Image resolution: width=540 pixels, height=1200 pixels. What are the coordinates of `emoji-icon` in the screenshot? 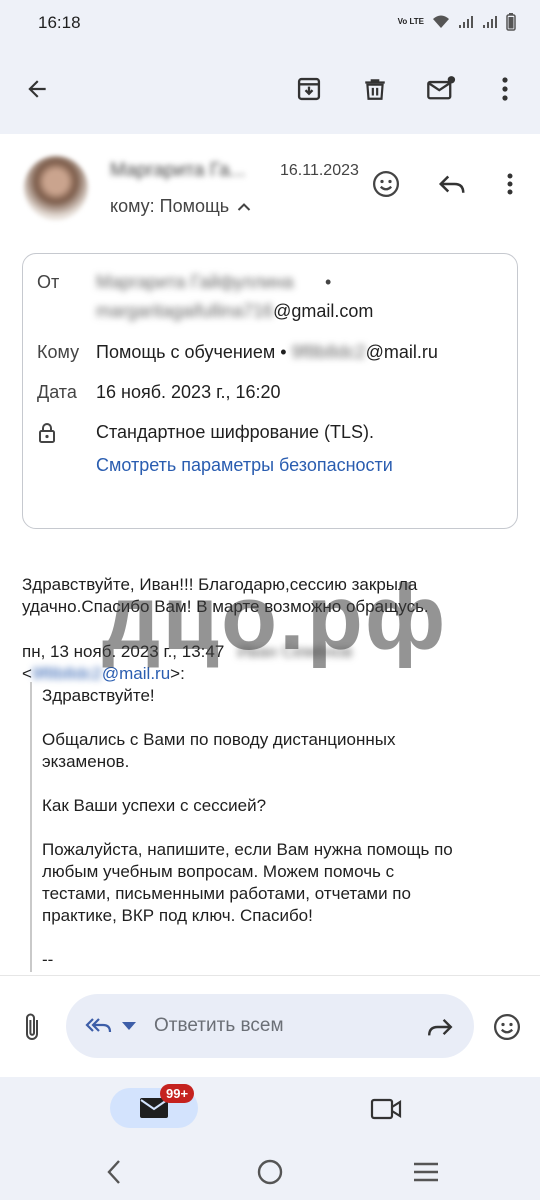 It's located at (386, 184).